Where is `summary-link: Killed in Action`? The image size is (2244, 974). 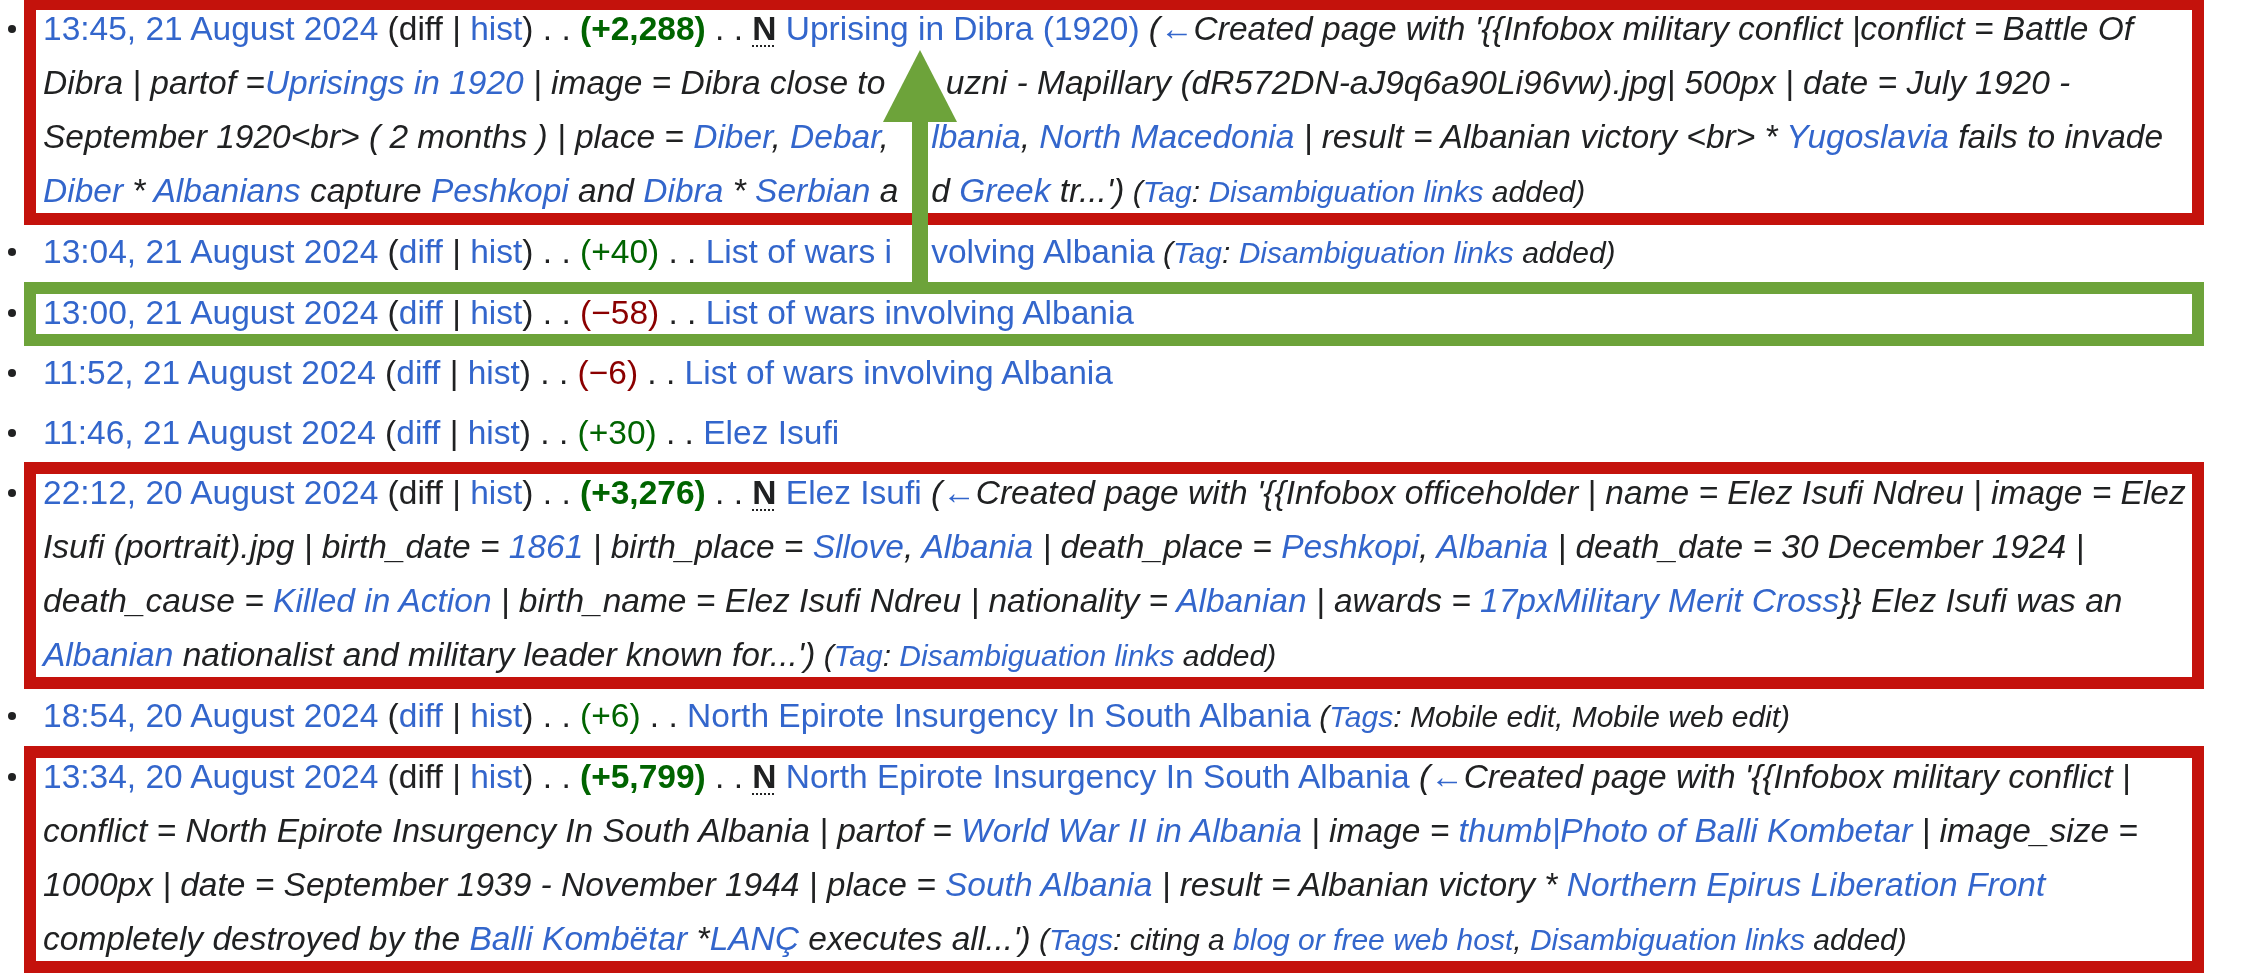 summary-link: Killed in Action is located at coordinates (382, 600).